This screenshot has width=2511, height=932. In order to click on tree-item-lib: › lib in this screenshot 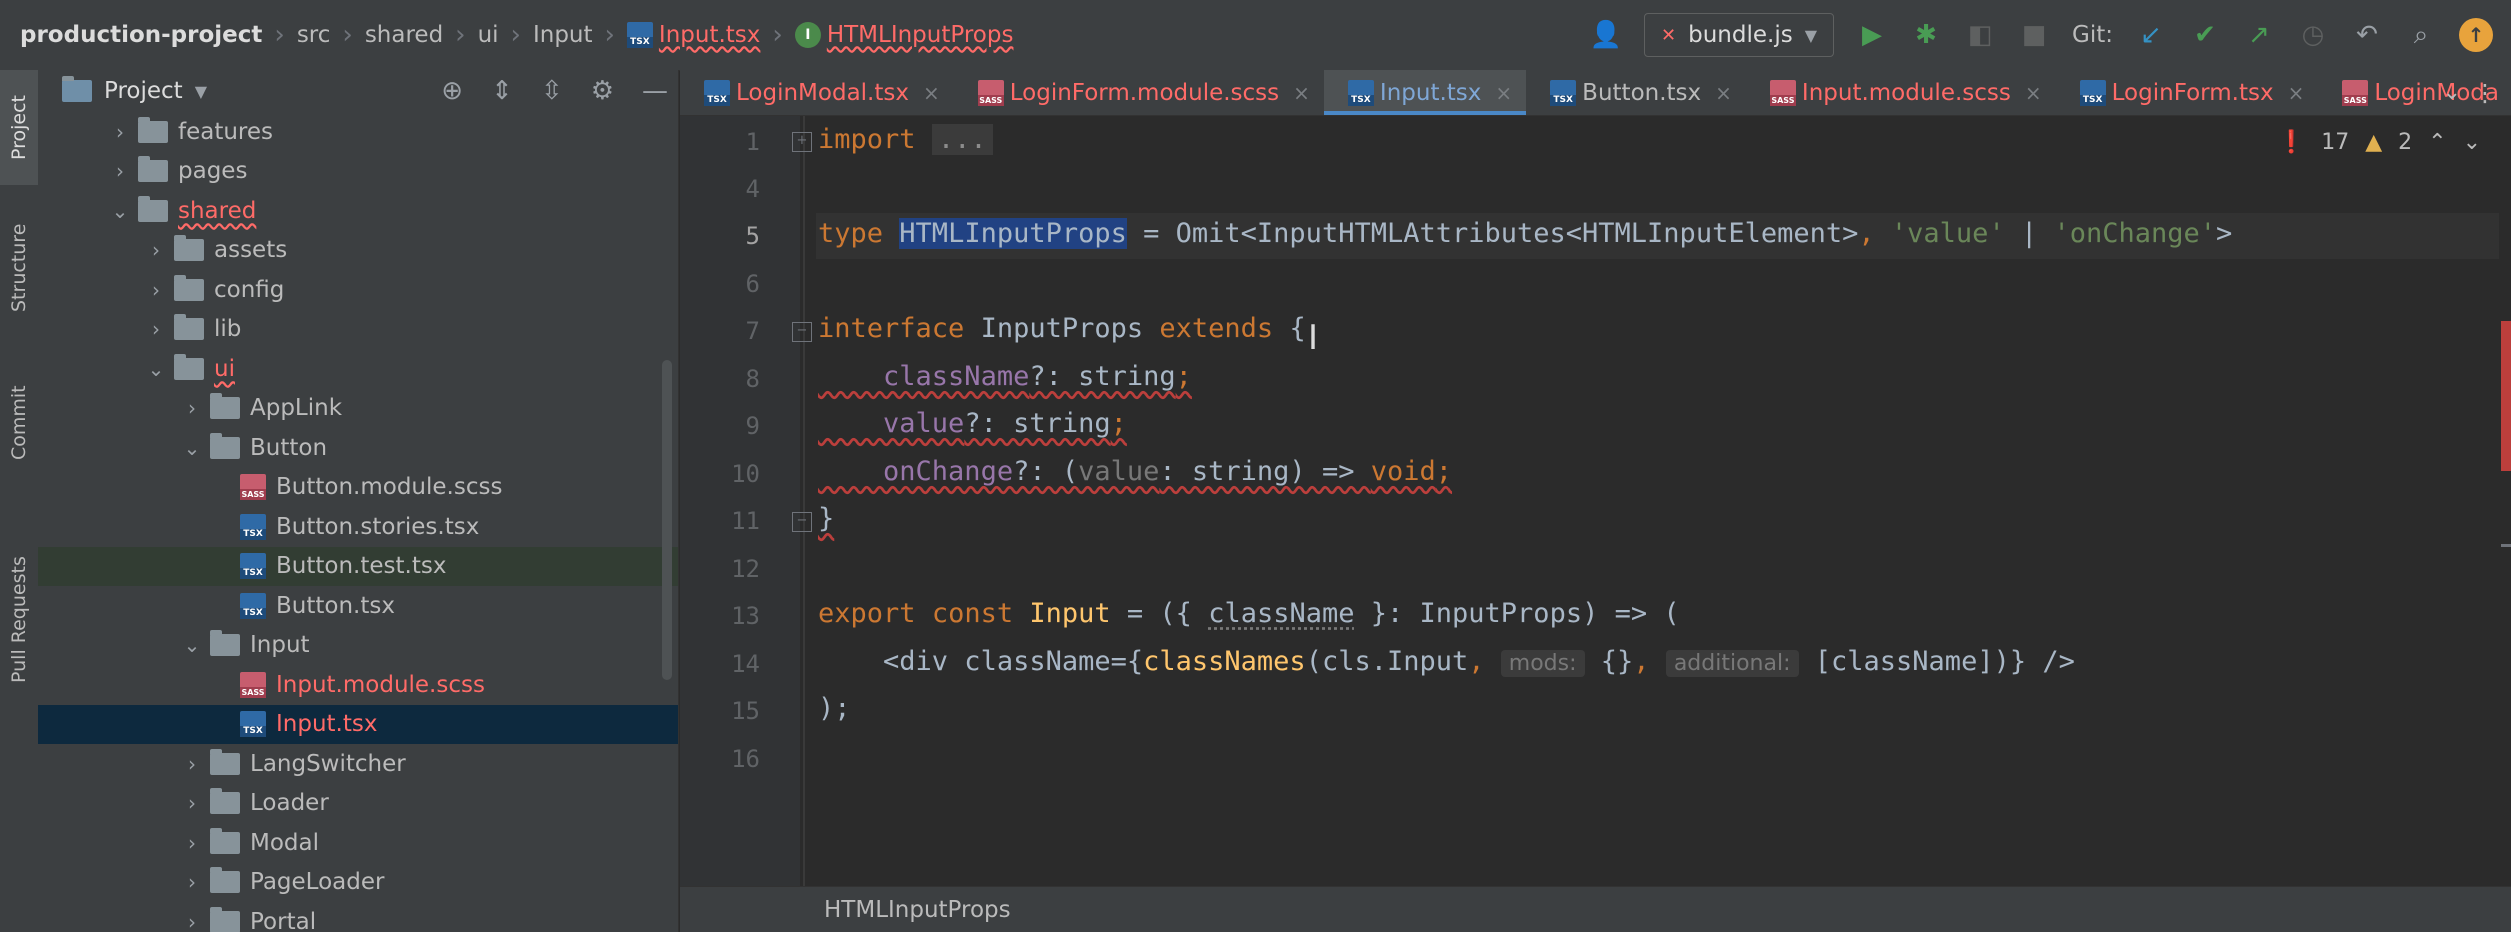, I will do `click(358, 330)`.